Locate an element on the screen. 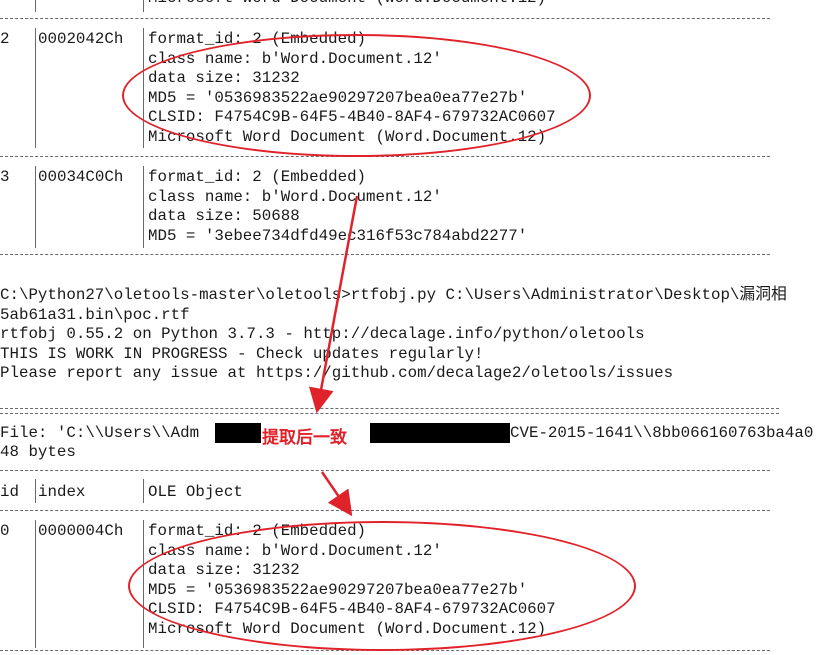 This screenshot has height=655, width=831. row-index: 0000004Ch is located at coordinates (81, 531).